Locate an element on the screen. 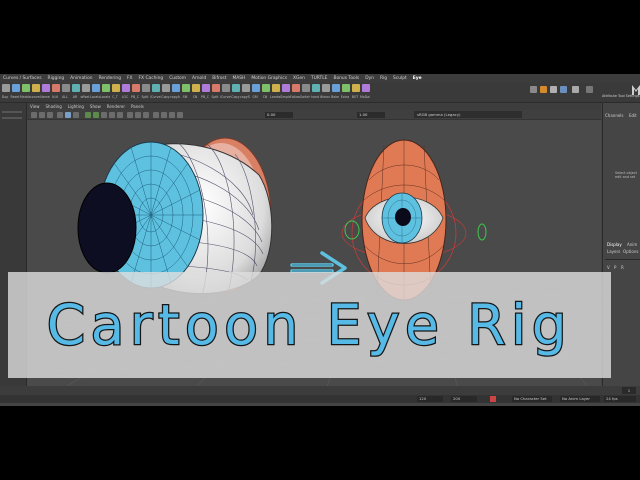 This screenshot has height=480, width=640. channel-box-toggle-icon is located at coordinates (589, 89).